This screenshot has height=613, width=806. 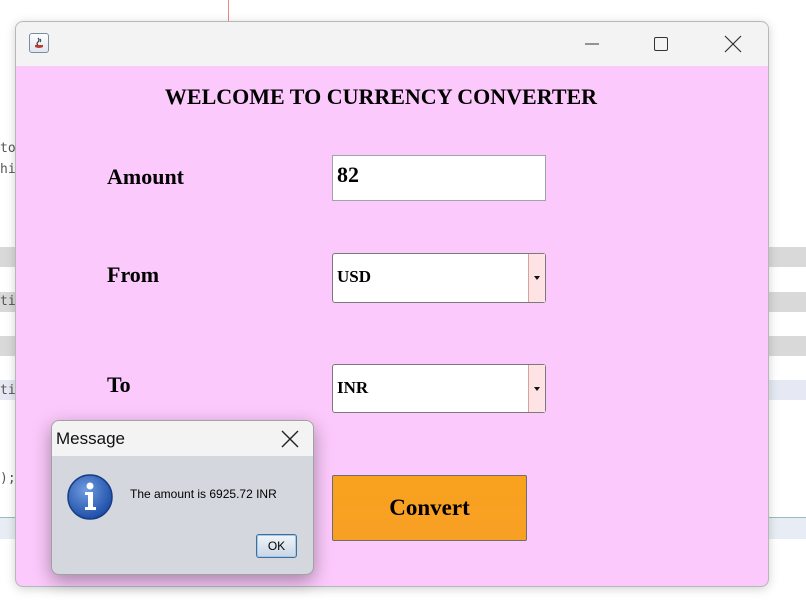 I want to click on dialog-title: Message, so click(x=90, y=438).